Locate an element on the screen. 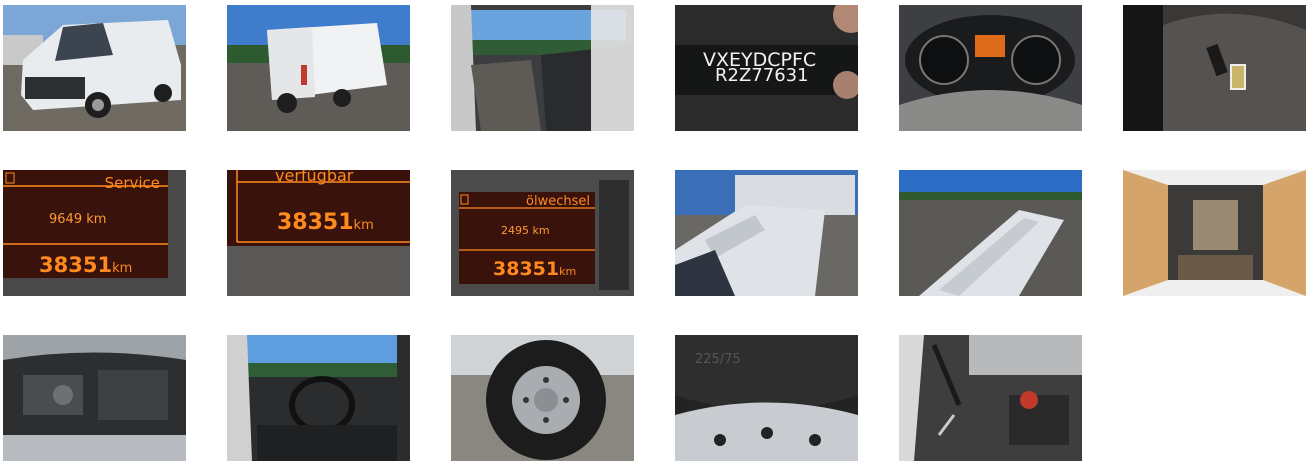 The width and height of the screenshot is (1306, 466). available-label: verfügbar is located at coordinates (314, 177).